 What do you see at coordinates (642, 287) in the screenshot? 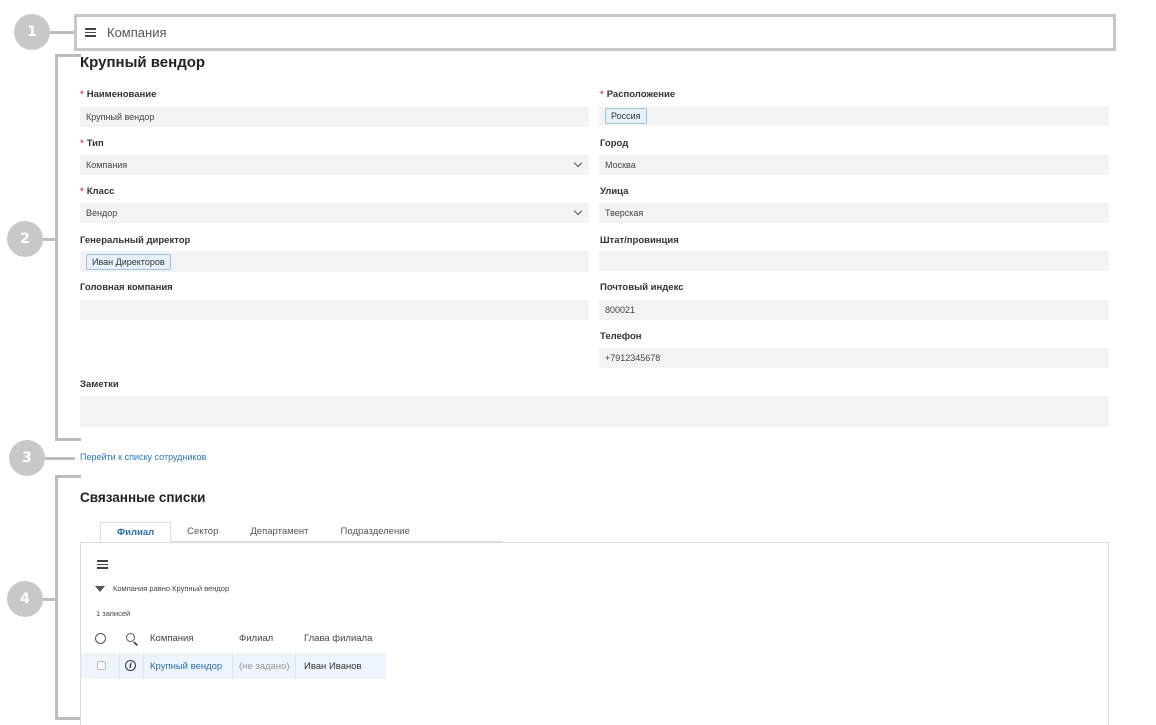
I see `zip-label: Почтовый индекс` at bounding box center [642, 287].